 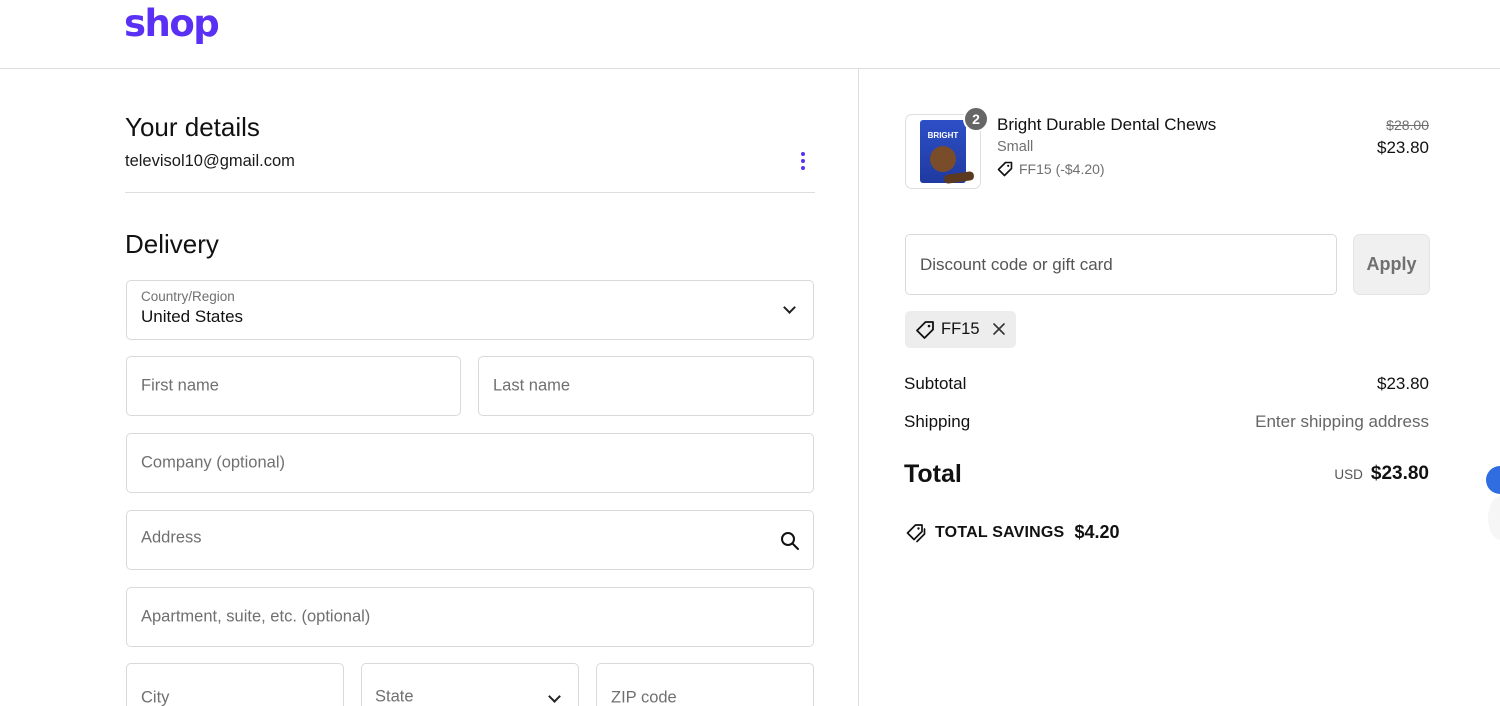 What do you see at coordinates (1407, 125) in the screenshot?
I see `original-price: $28.00` at bounding box center [1407, 125].